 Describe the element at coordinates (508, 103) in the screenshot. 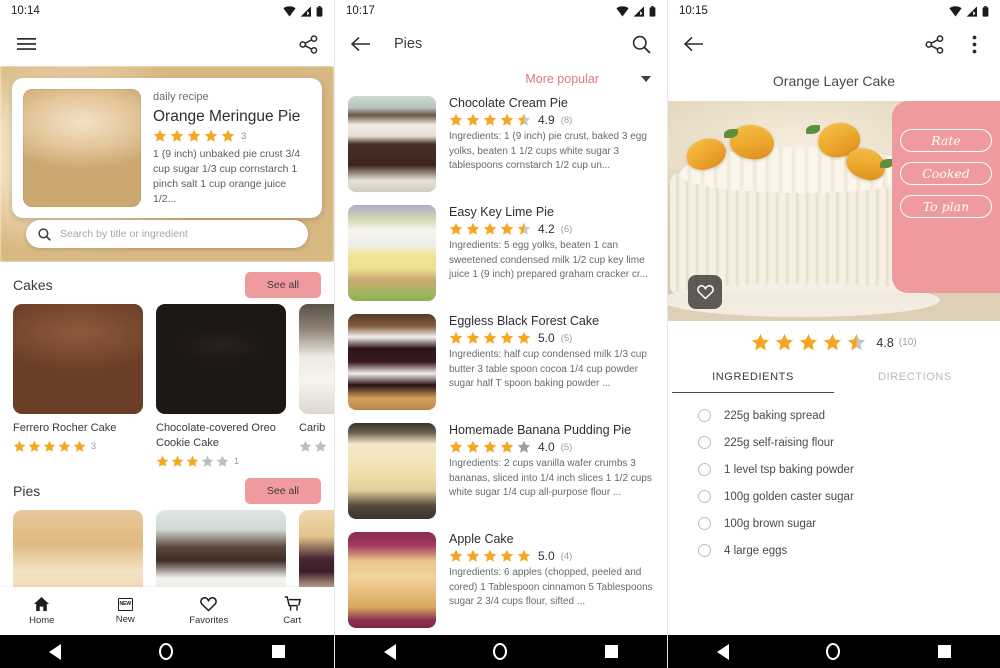

I see `recipe-title: Chocolate Cream Pie` at that location.